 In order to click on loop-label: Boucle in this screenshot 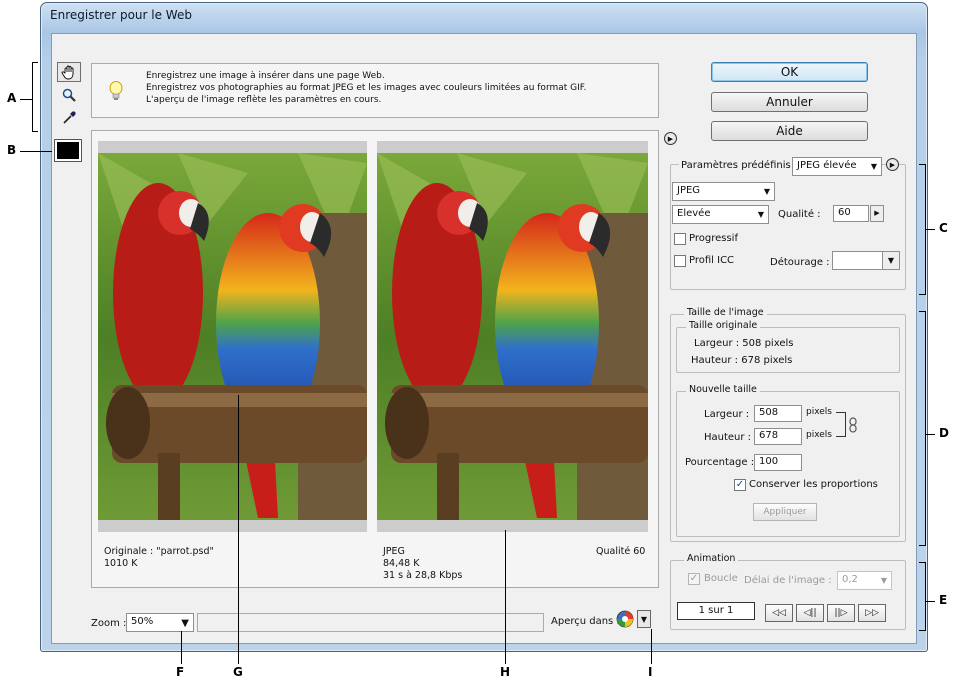, I will do `click(721, 578)`.